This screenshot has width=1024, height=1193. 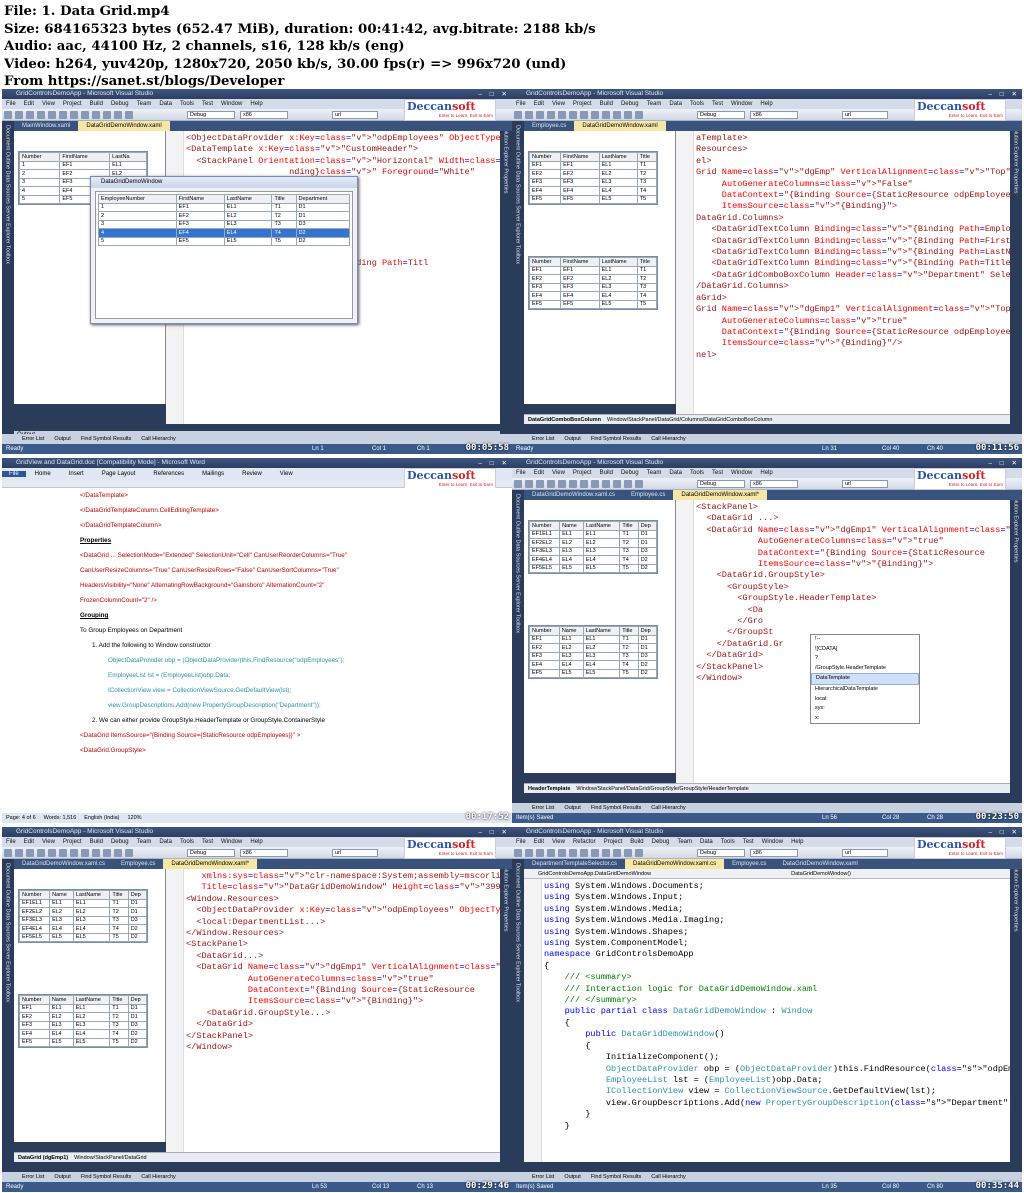 I want to click on ribbon-tab-references: References, so click(x=168, y=474).